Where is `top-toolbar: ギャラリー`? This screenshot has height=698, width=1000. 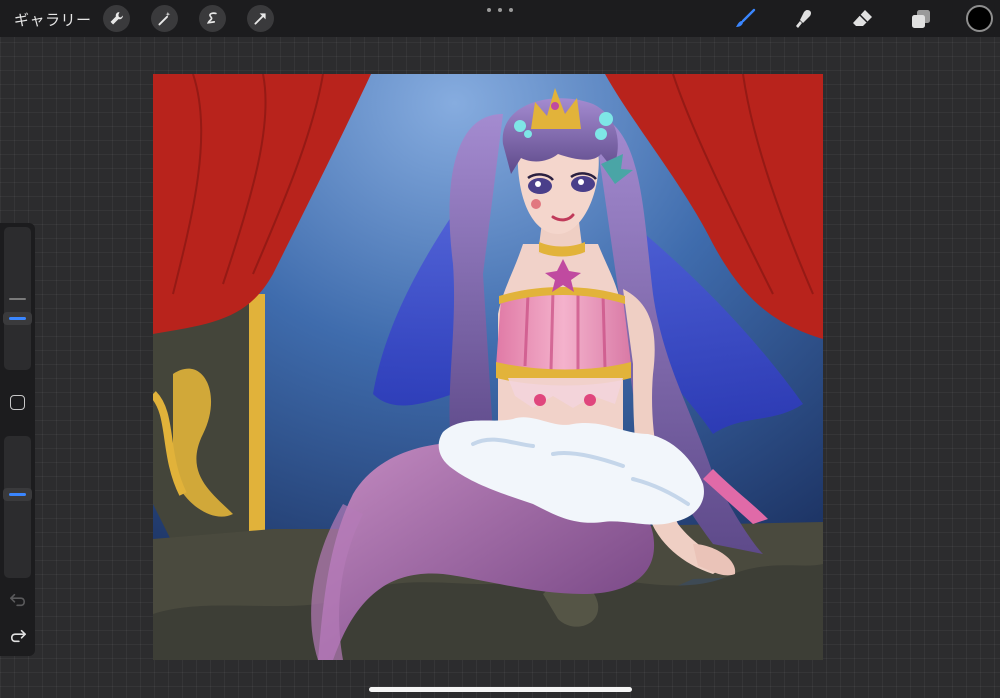
top-toolbar: ギャラリー is located at coordinates (500, 18).